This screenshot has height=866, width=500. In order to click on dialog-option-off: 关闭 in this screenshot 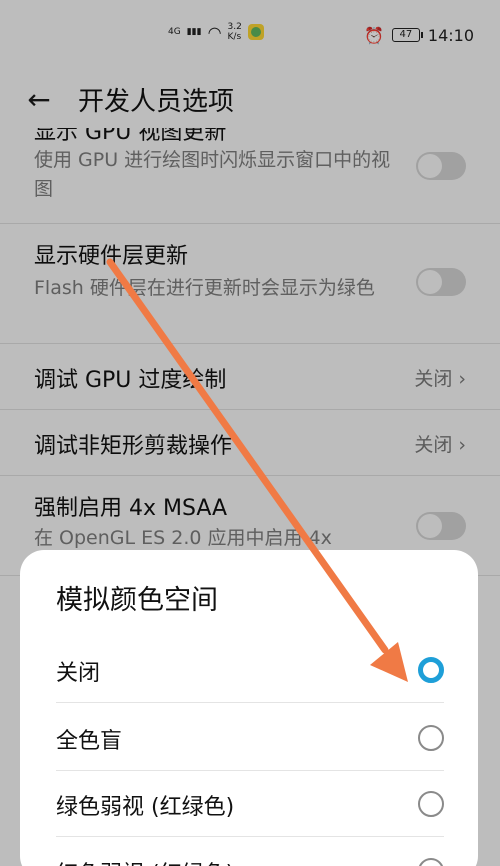, I will do `click(250, 670)`.